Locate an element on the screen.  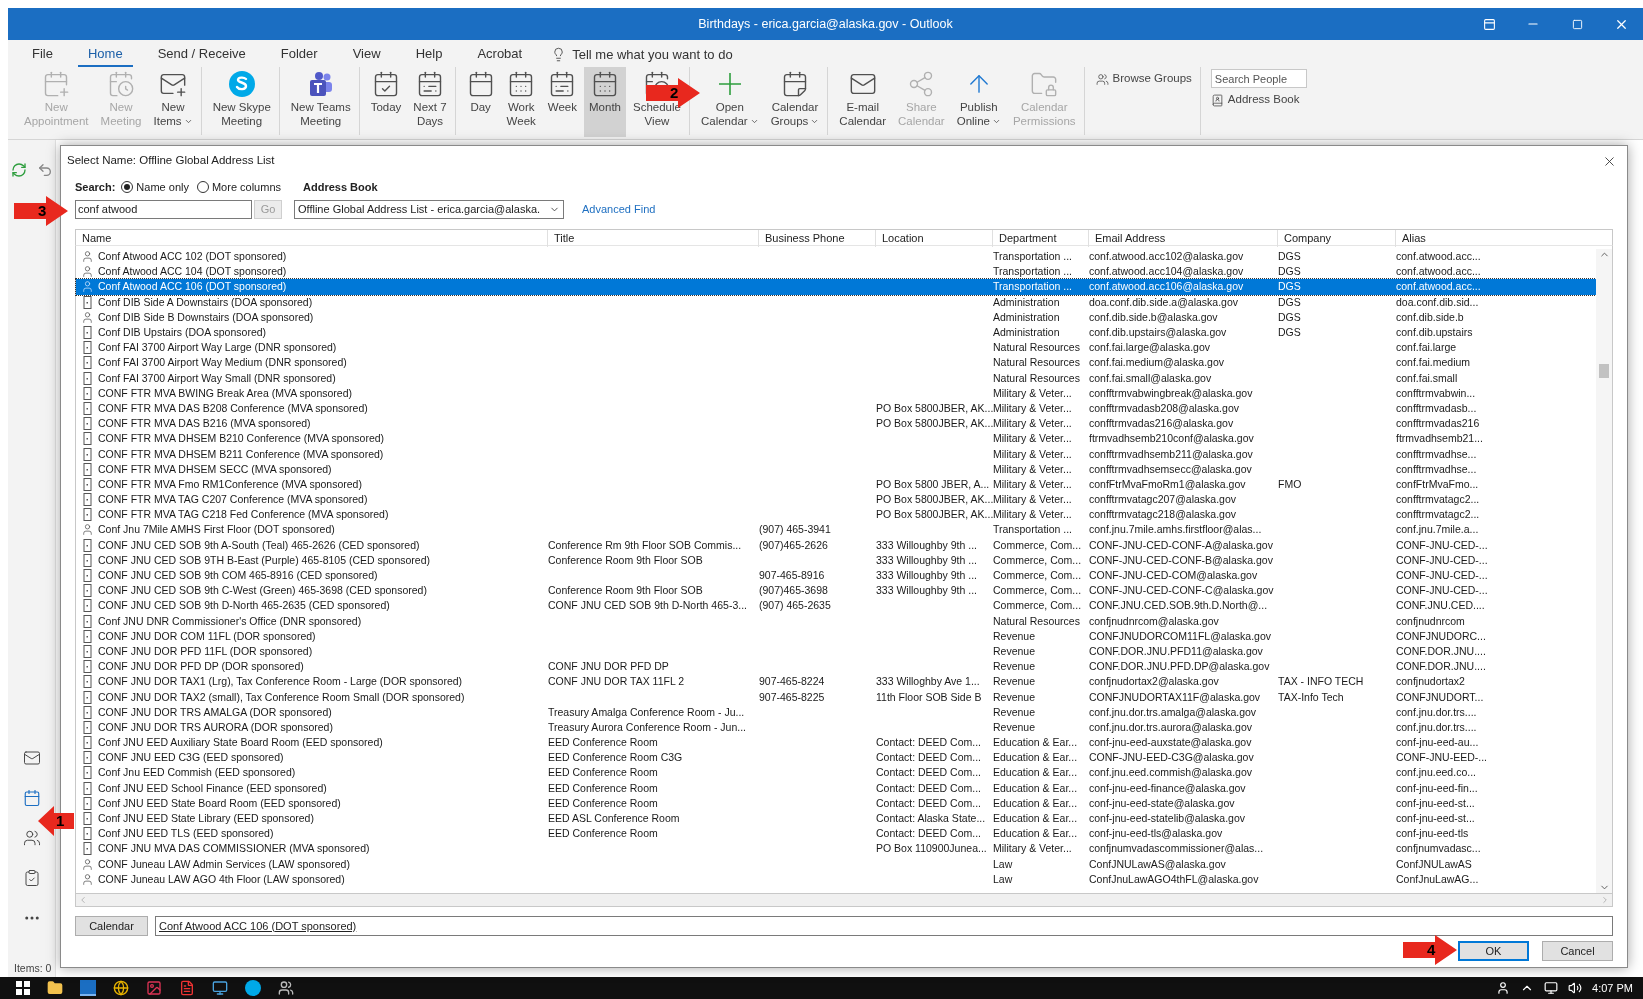
advanced-find-link: Advanced Find is located at coordinates (619, 209).